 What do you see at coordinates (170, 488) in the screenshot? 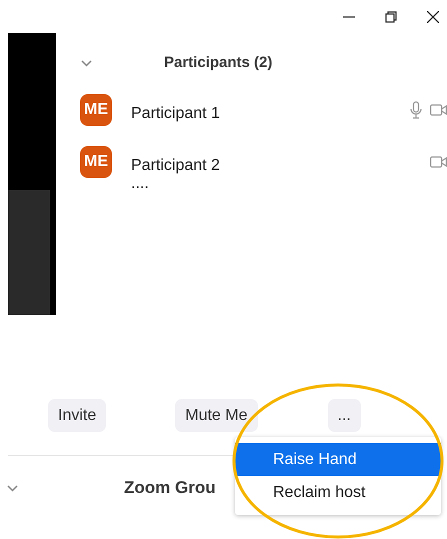
I see `chat-title: Zoom Grou` at bounding box center [170, 488].